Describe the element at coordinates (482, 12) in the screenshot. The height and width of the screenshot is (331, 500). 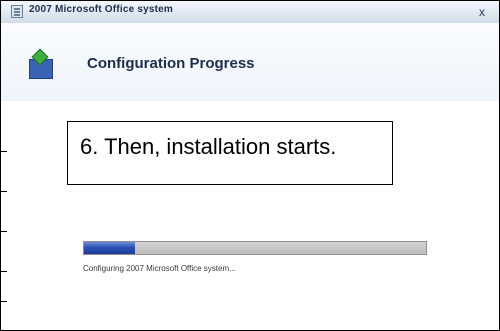
I see `close-button: x` at that location.